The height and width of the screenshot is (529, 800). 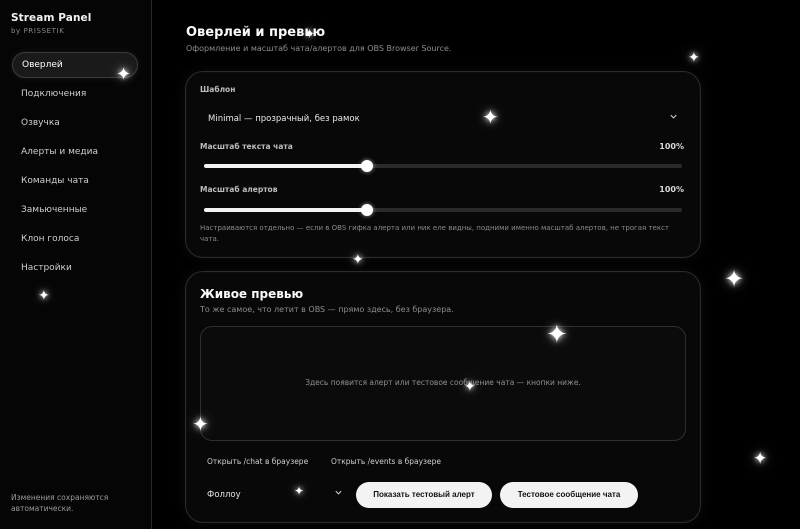 I want to click on sidebar-item-chat-commands: Команды чата, so click(x=75, y=181).